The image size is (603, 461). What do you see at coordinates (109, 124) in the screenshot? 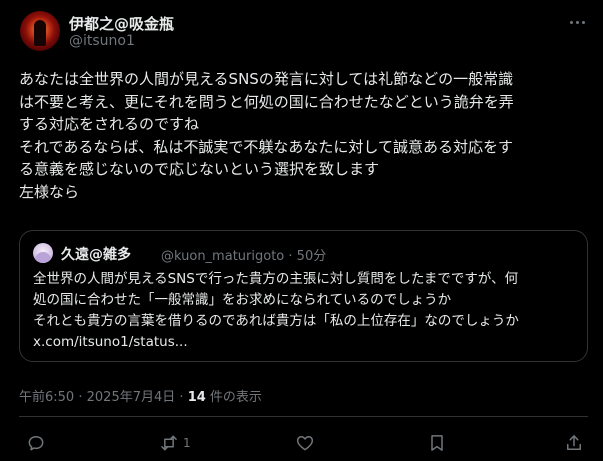
I see `post-text-line: する対応をされるのですね` at bounding box center [109, 124].